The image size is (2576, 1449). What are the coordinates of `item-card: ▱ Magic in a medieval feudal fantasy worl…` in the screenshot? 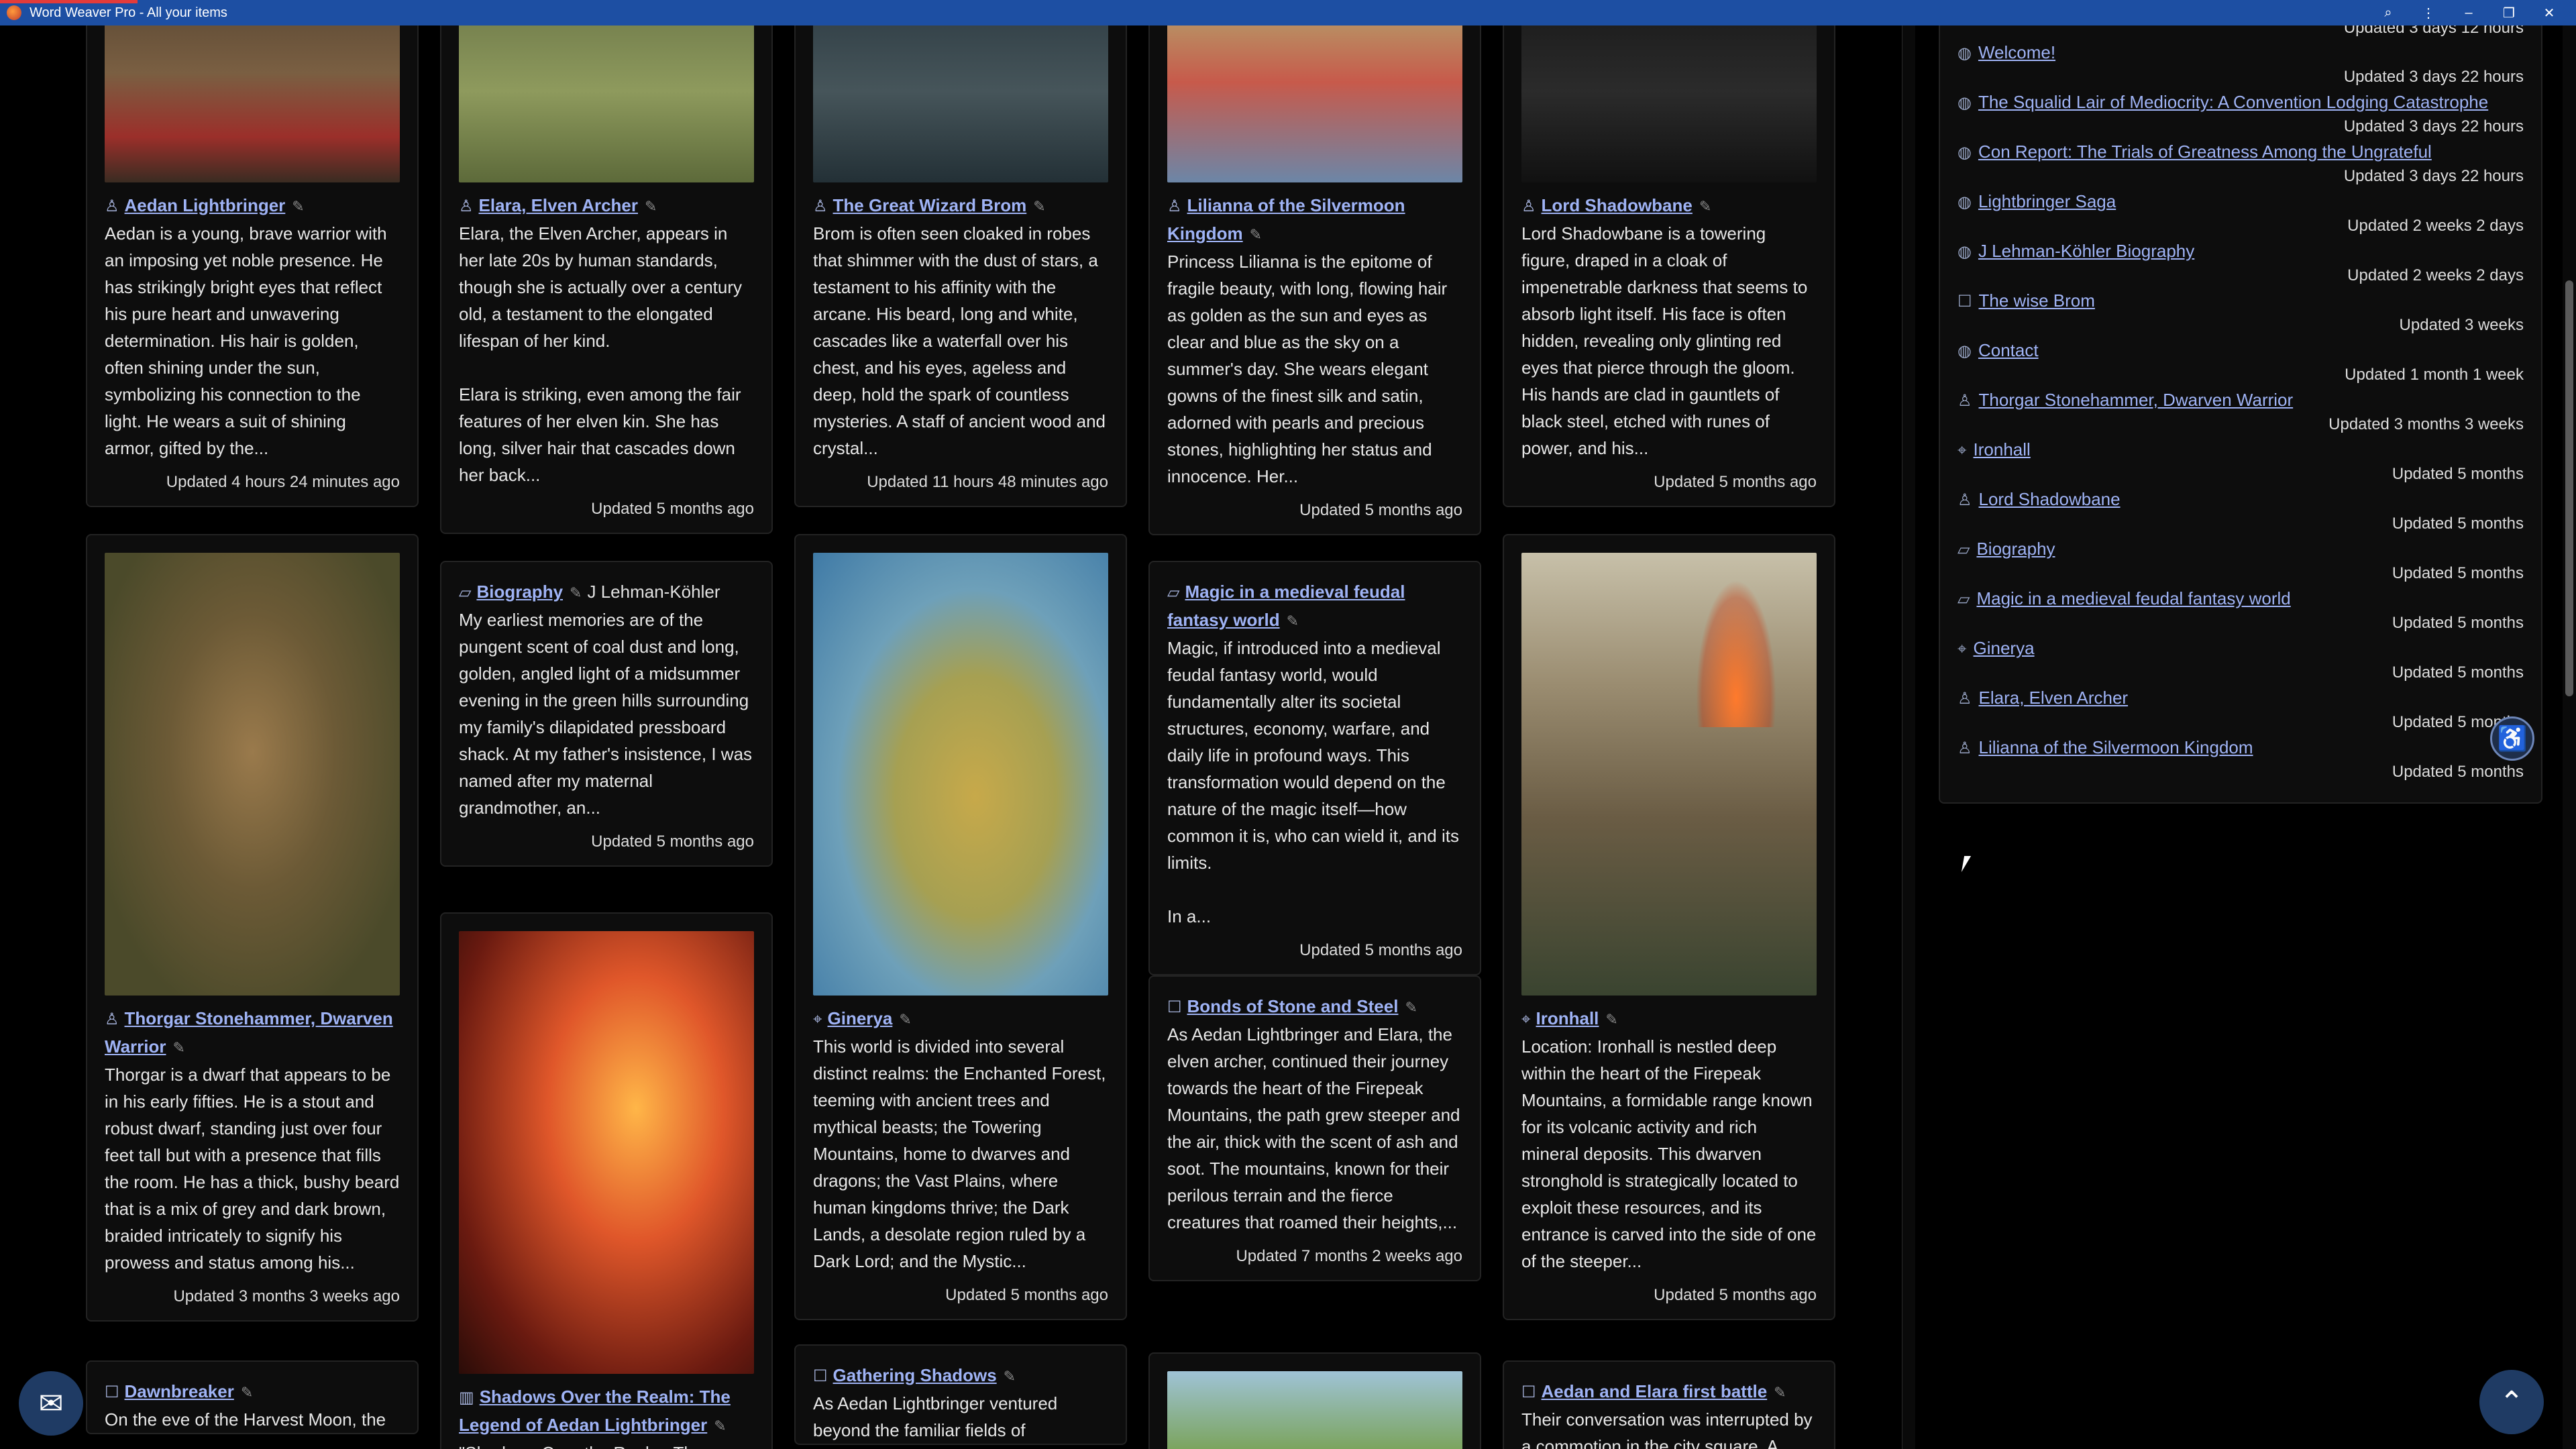 It's located at (1314, 768).